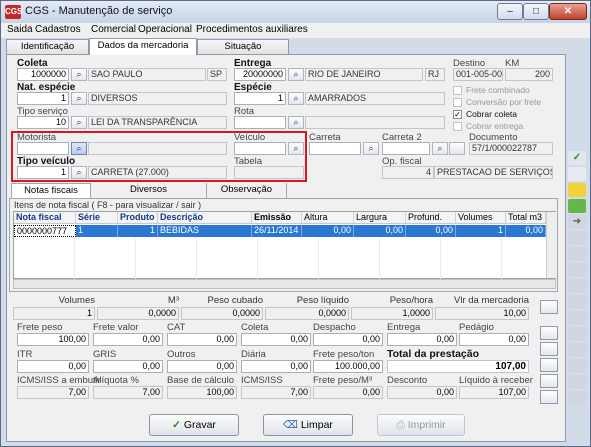  Describe the element at coordinates (247, 190) in the screenshot. I see `tab-observacao: Observação` at that location.